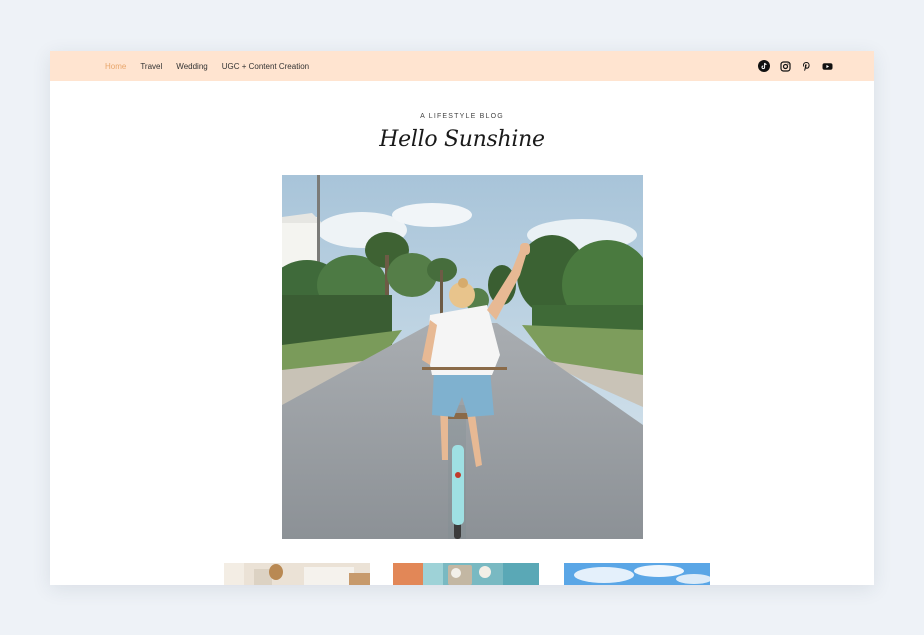 The width and height of the screenshot is (924, 635). I want to click on page-title: Hello Sunshine, so click(462, 139).